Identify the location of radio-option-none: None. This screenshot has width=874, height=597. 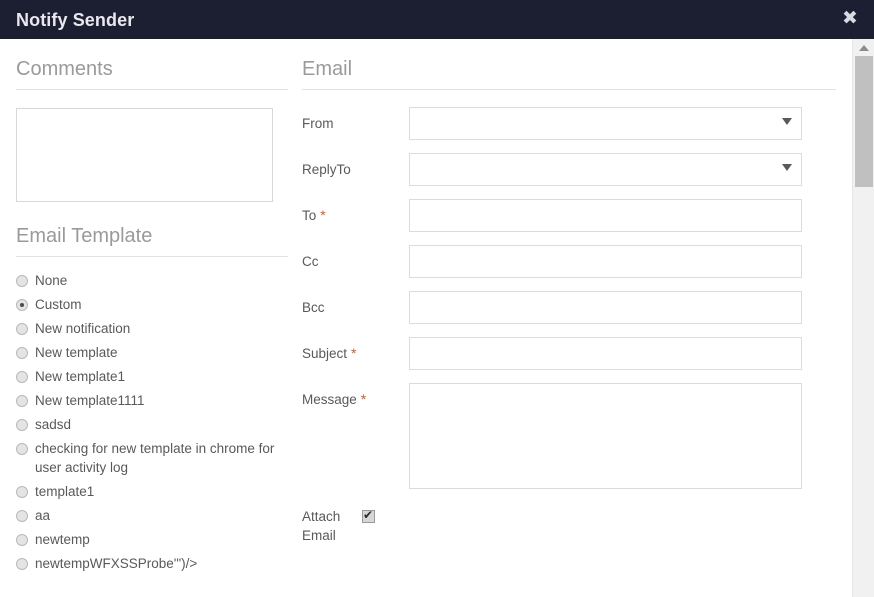
(152, 280).